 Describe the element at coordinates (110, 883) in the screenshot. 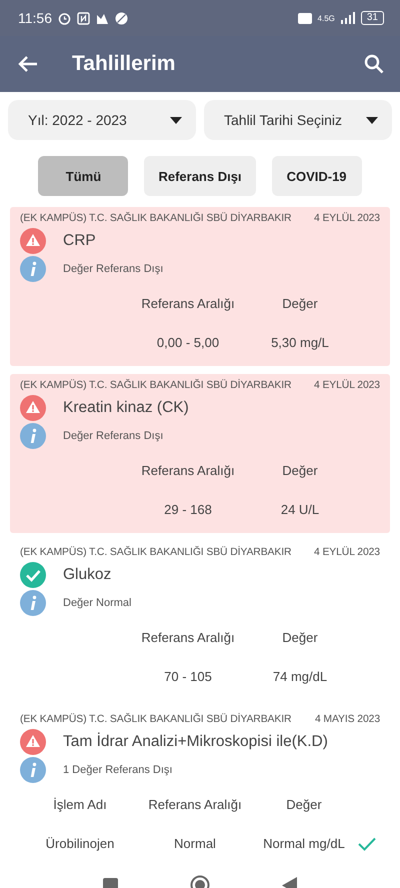

I see `recent-apps-button` at that location.